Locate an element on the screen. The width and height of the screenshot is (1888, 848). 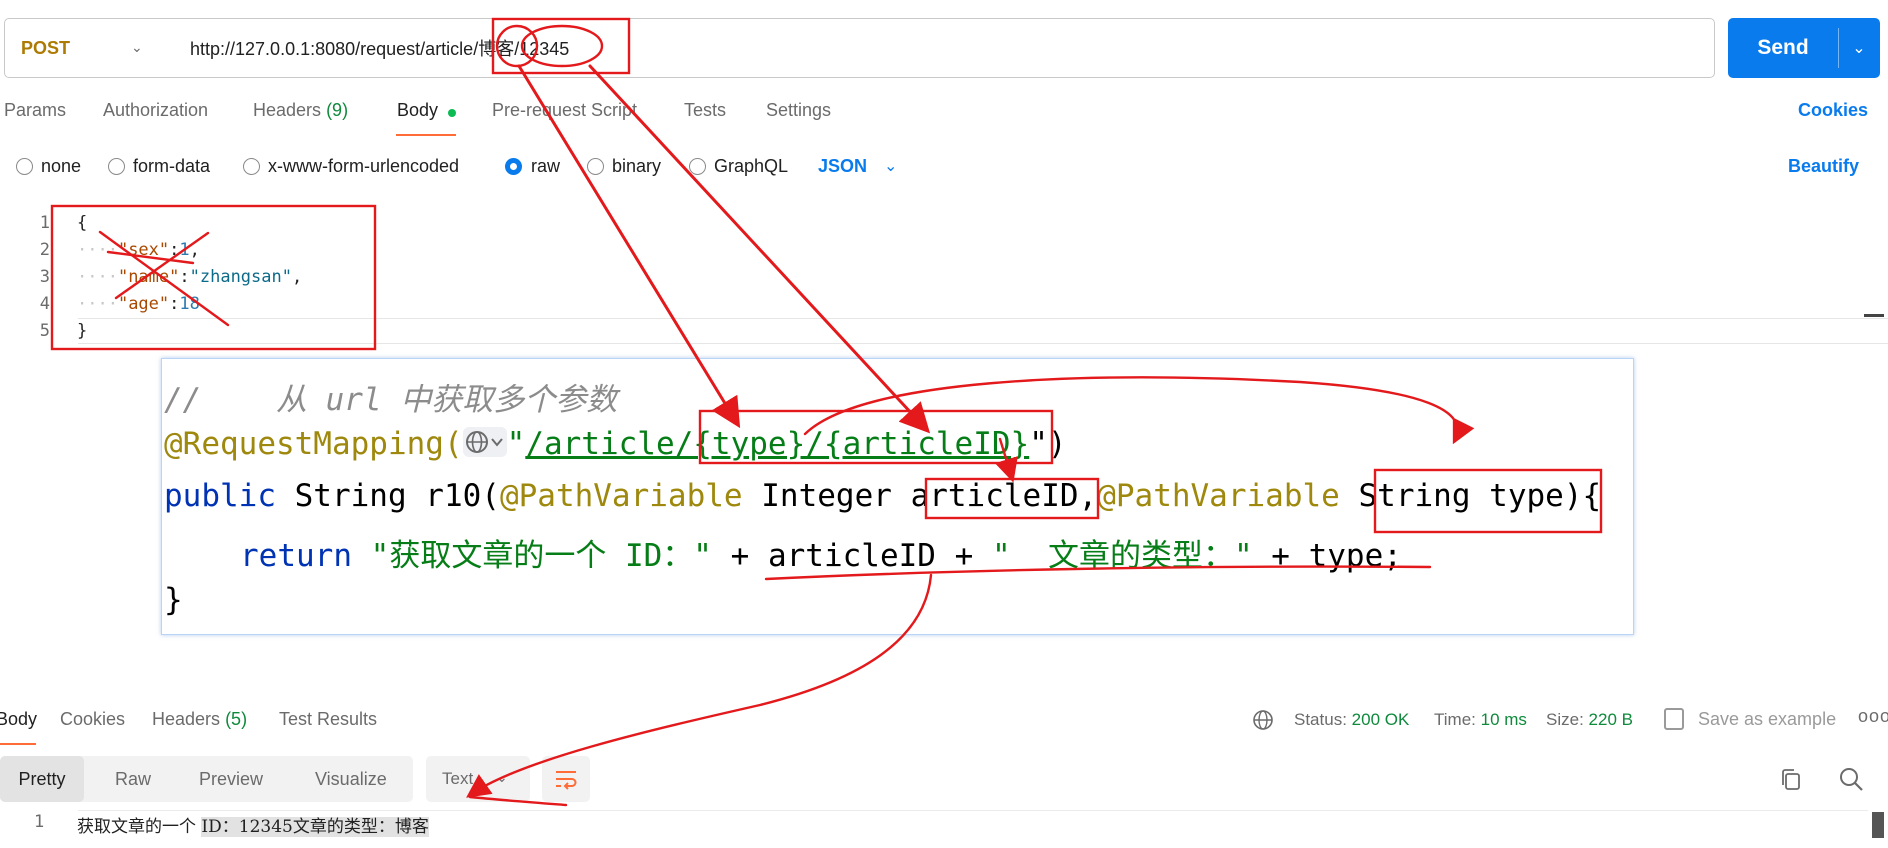
radio-graphql-label: GraphQL is located at coordinates (751, 166).